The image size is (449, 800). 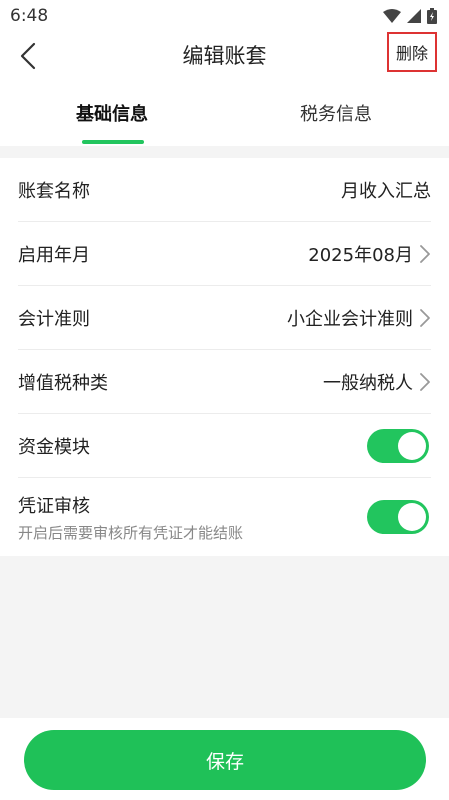 I want to click on delete-button: 删除, so click(x=412, y=52).